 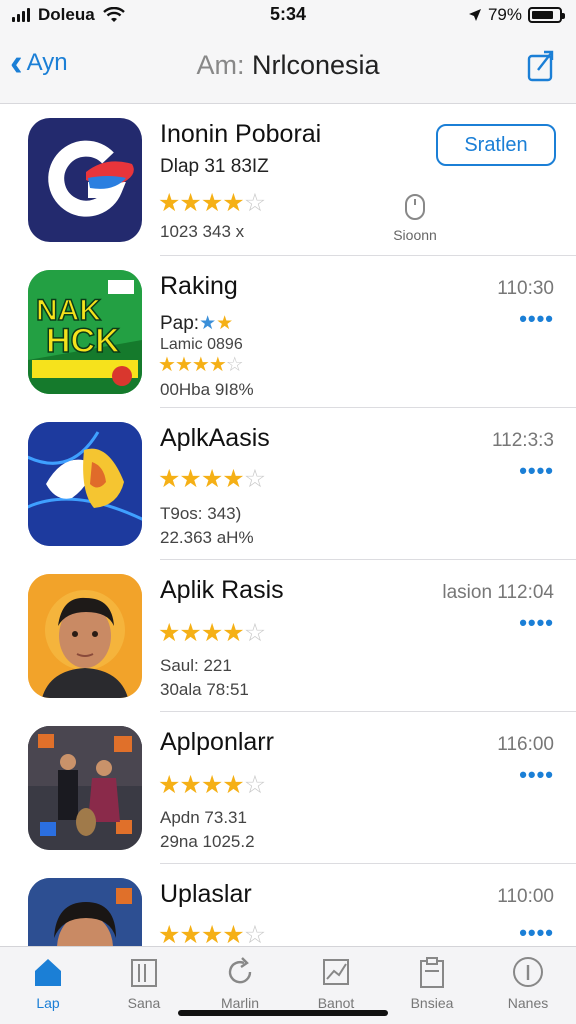 What do you see at coordinates (83, 341) in the screenshot?
I see `svg-text: HCK` at bounding box center [83, 341].